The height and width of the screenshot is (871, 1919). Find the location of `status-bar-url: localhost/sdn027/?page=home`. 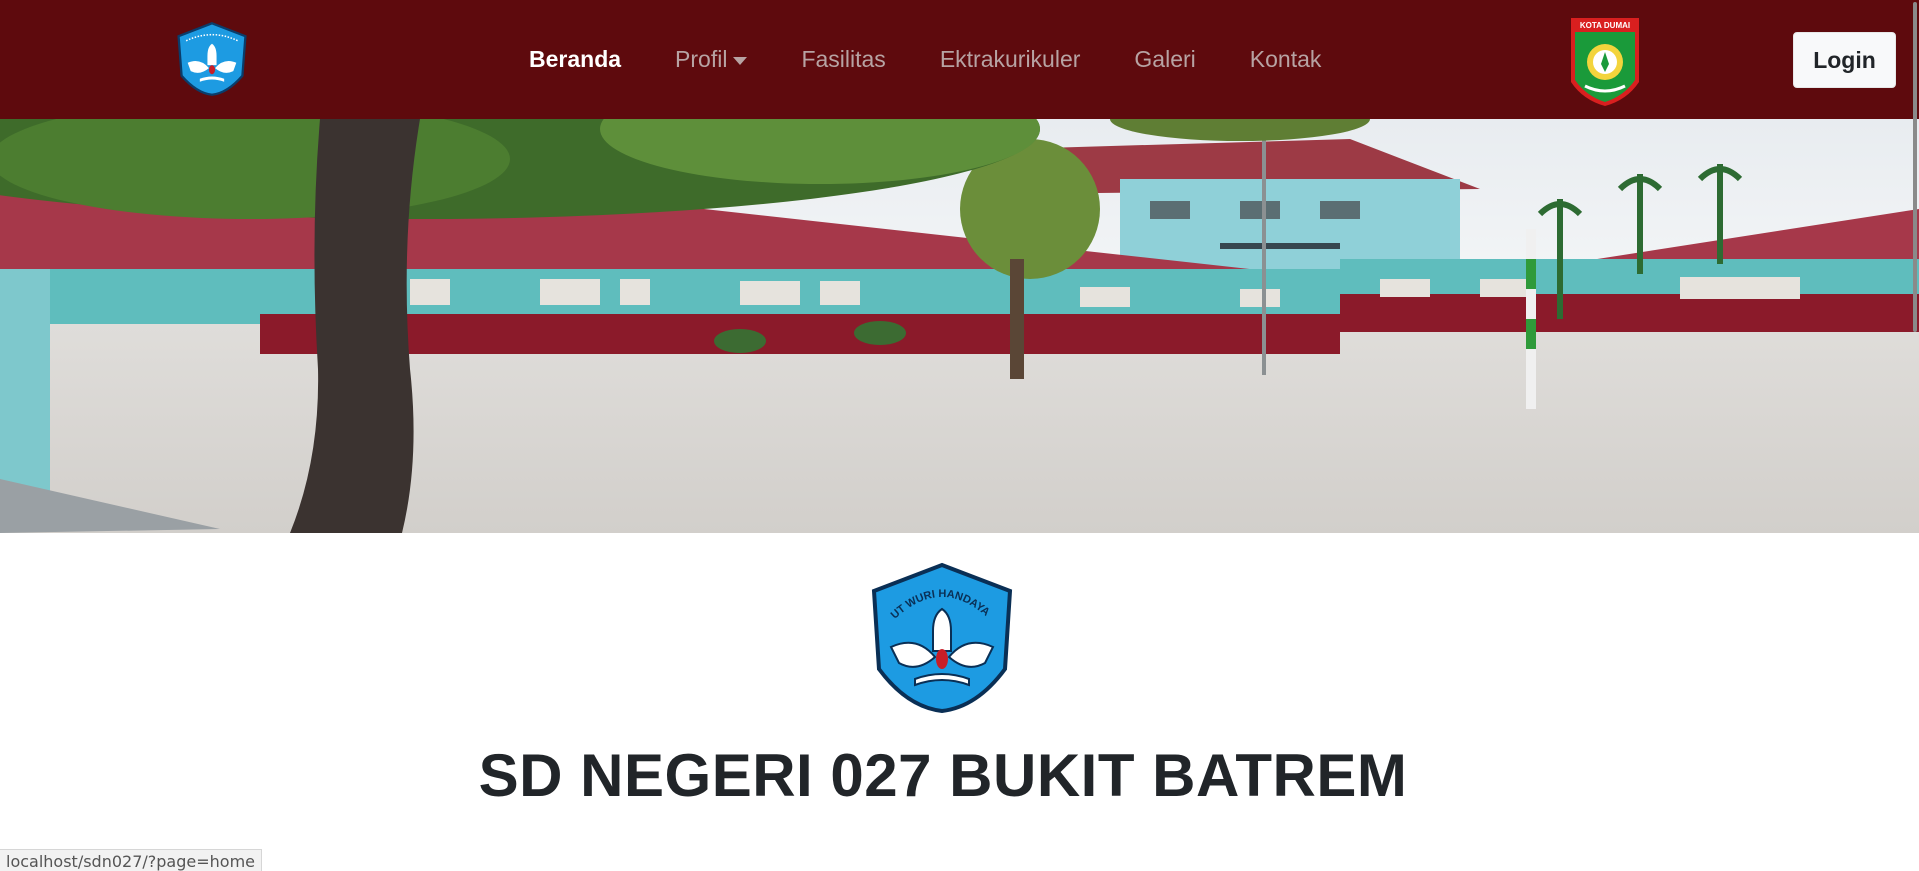

status-bar-url: localhost/sdn027/?page=home is located at coordinates (131, 860).